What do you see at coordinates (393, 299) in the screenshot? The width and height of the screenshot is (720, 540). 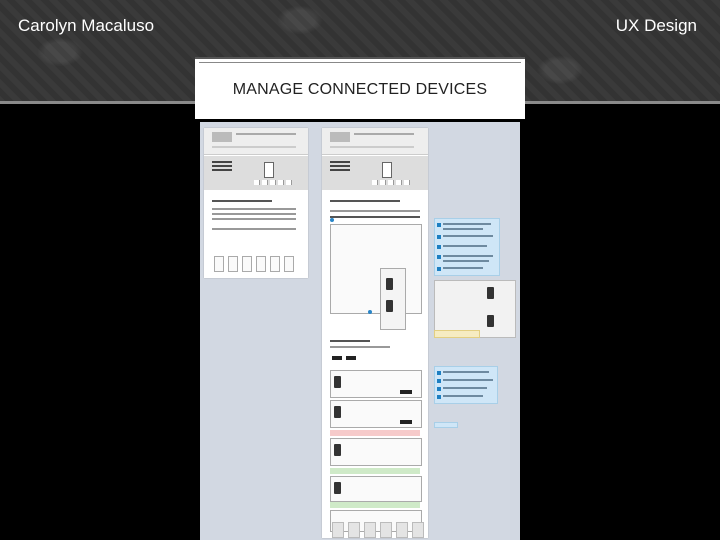 I see `device-dropdown` at bounding box center [393, 299].